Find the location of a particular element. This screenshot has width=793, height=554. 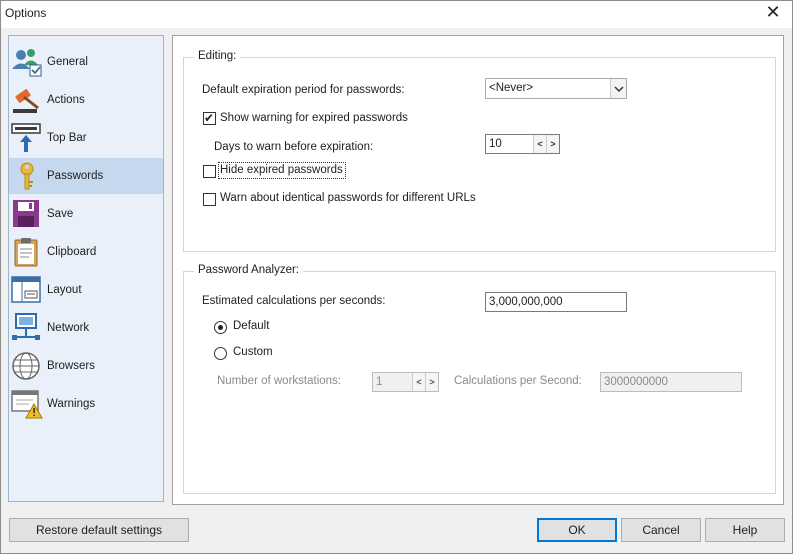

editing-group-title: Editing: is located at coordinates (217, 56).